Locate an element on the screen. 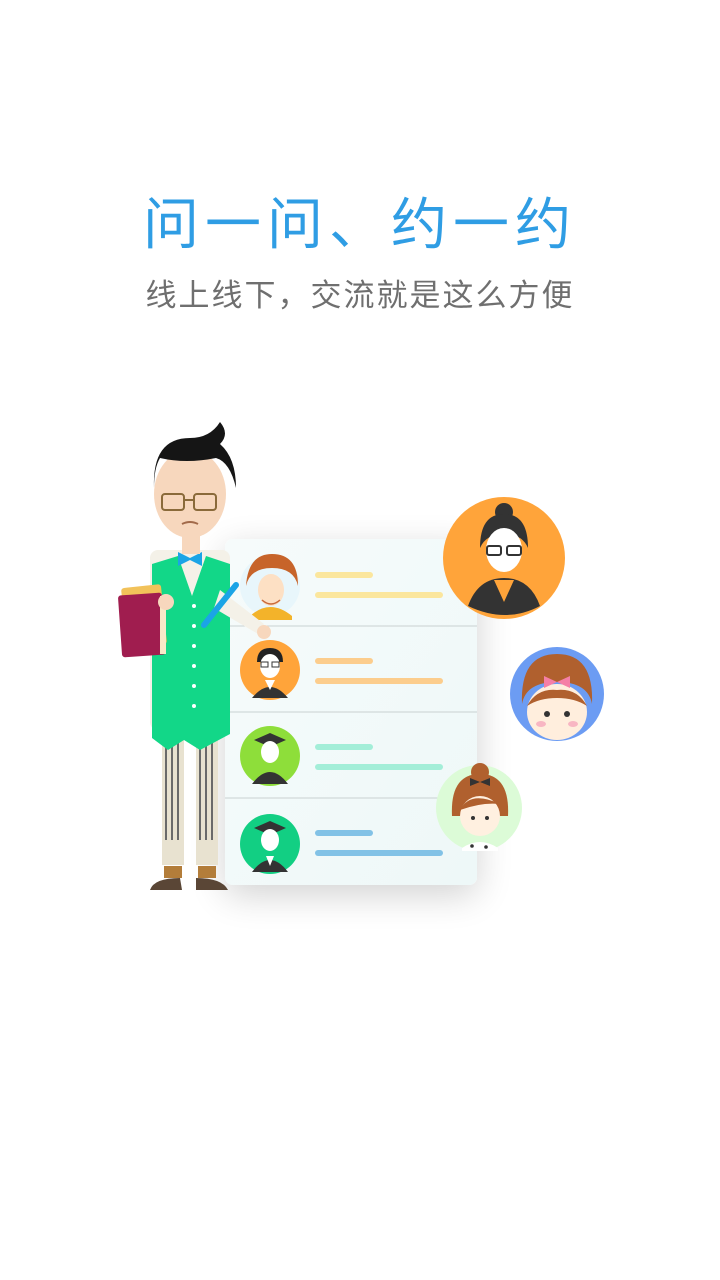 The height and width of the screenshot is (1280, 720). woman-teacher-avatar-icon is located at coordinates (504, 558).